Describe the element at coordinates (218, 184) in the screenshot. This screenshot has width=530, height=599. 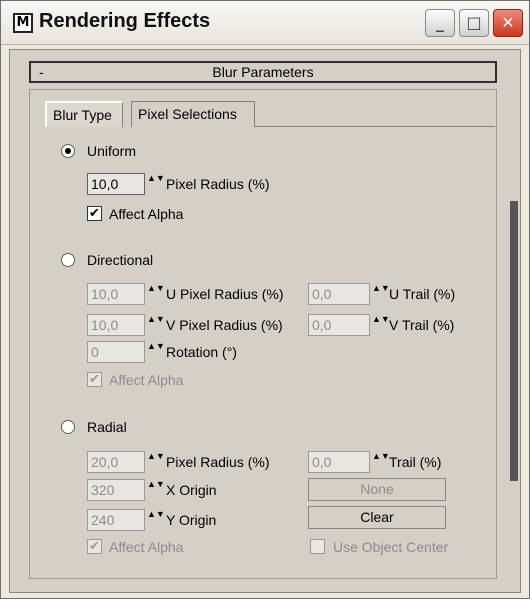
I see `uniform-pixel-radius-label: Pixel Radius (%)` at that location.